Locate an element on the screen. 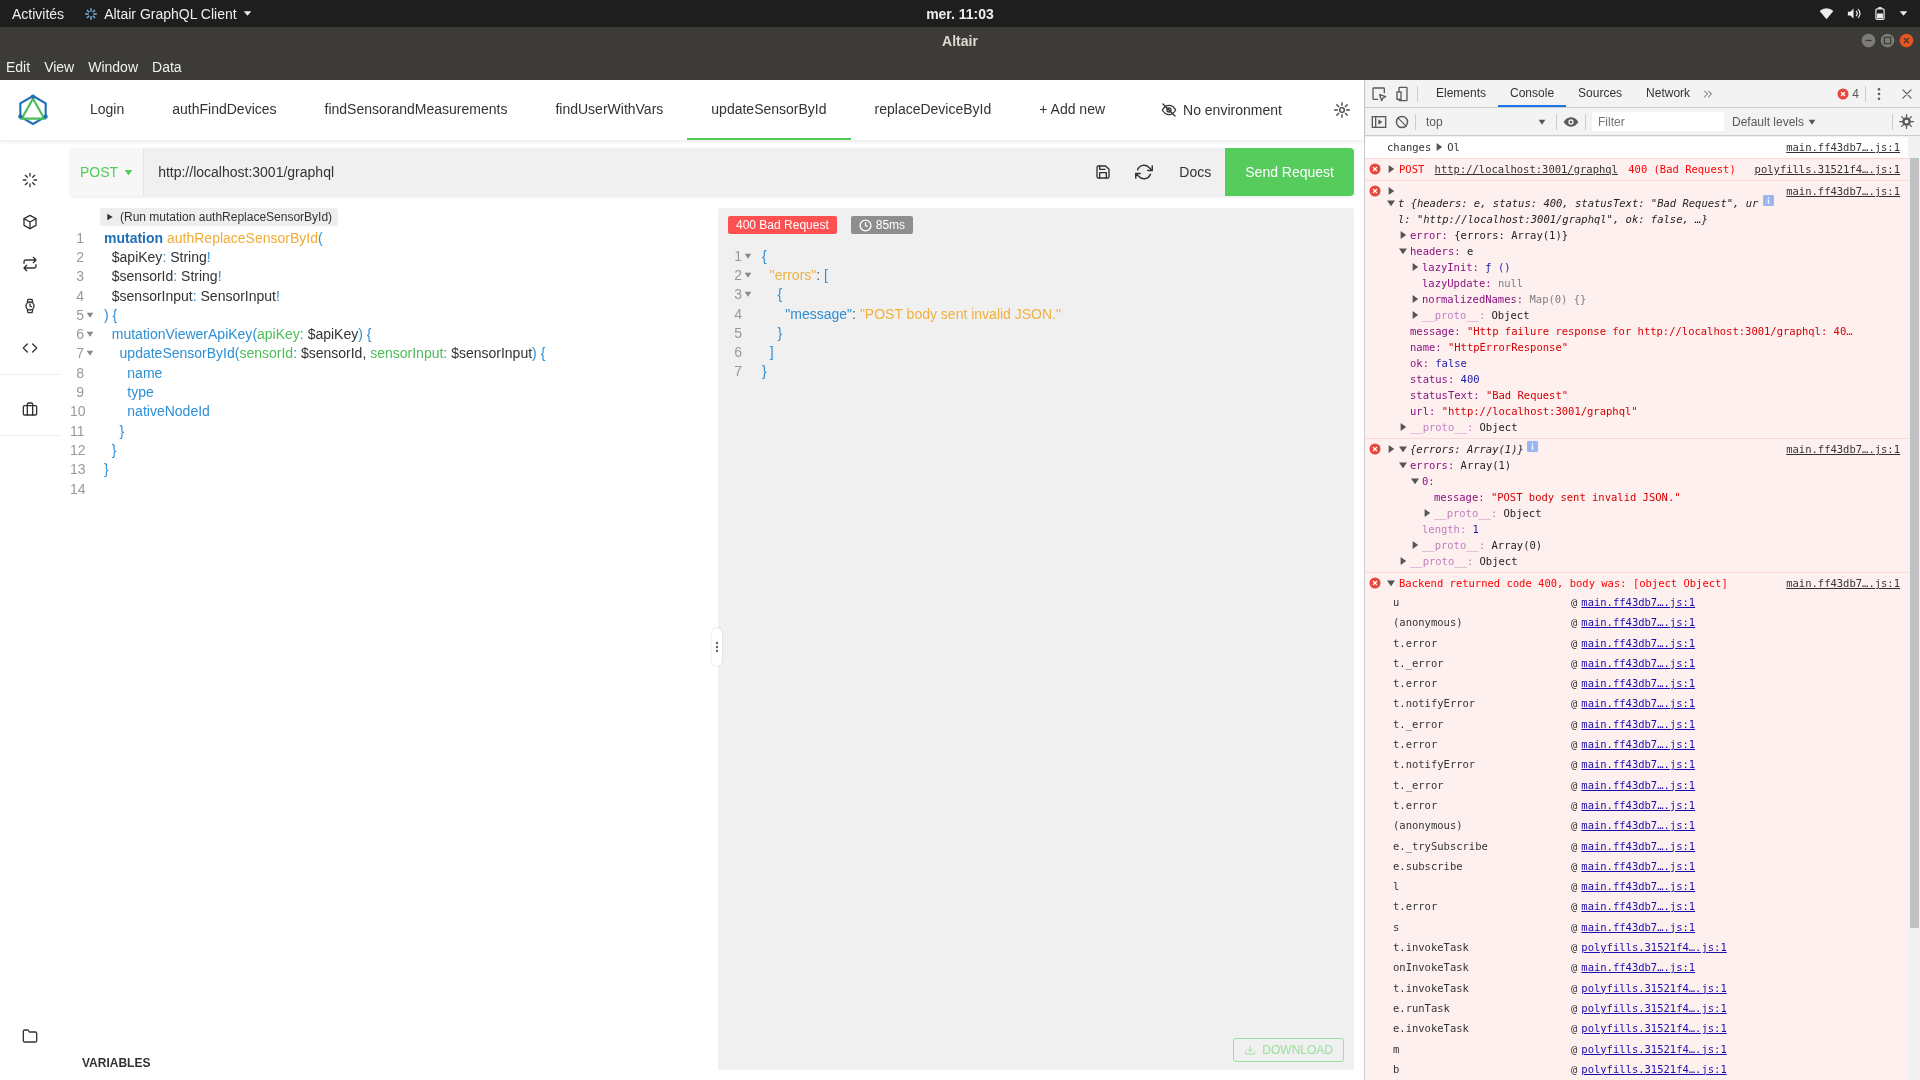 Image resolution: width=1920 pixels, height=1080 pixels. query-tab: Login is located at coordinates (107, 110).